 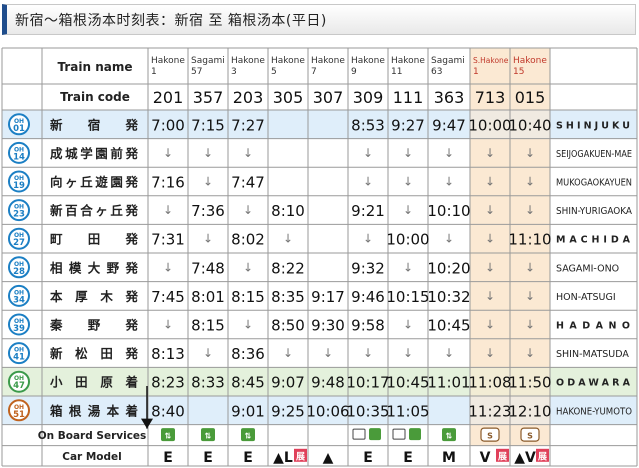 I want to click on departure-time: 10:40, so click(x=529, y=125).